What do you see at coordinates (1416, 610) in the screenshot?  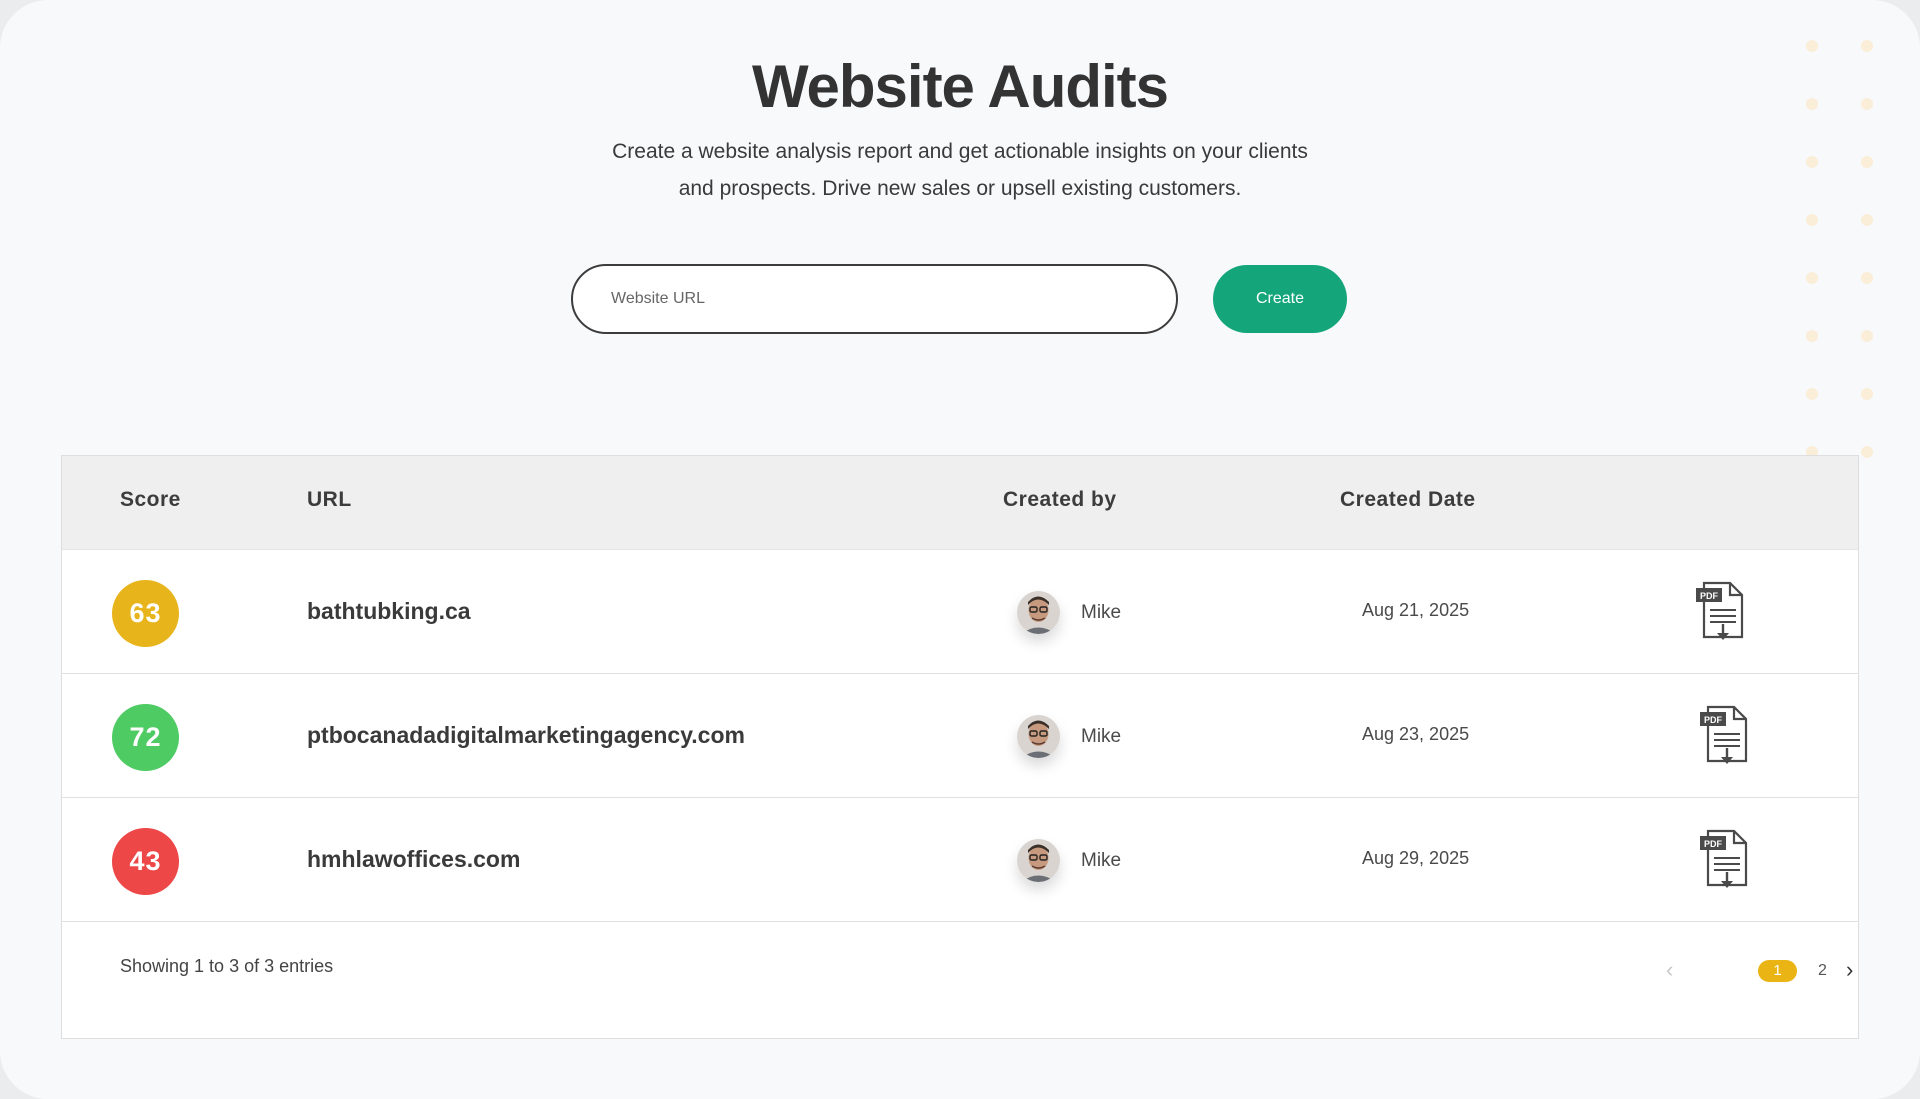 I see `created-date: Aug 21, 2025` at bounding box center [1416, 610].